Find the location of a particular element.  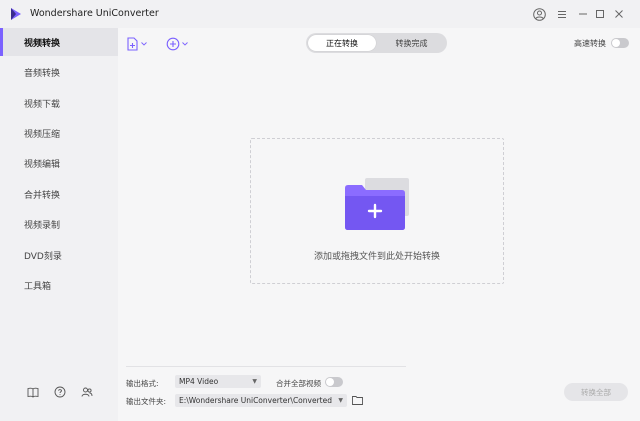

convert-status-tabs: 正在转换 转换完成 is located at coordinates (376, 43).